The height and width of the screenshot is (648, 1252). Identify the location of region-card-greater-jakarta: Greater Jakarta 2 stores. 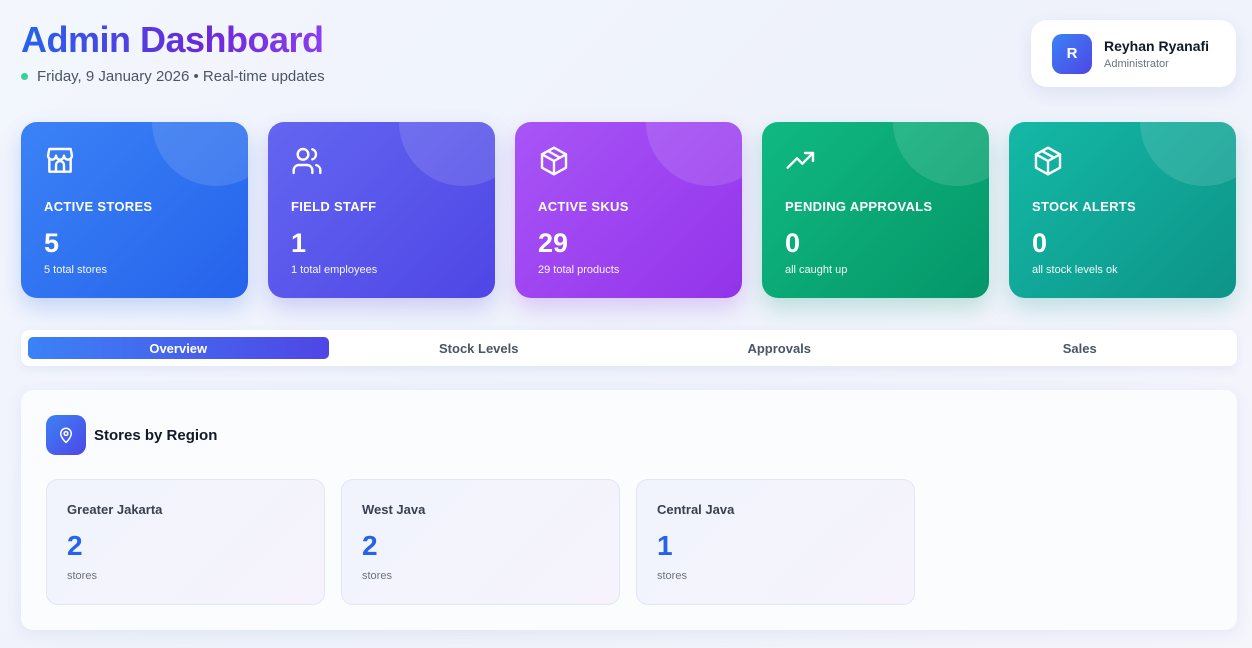
(185, 542).